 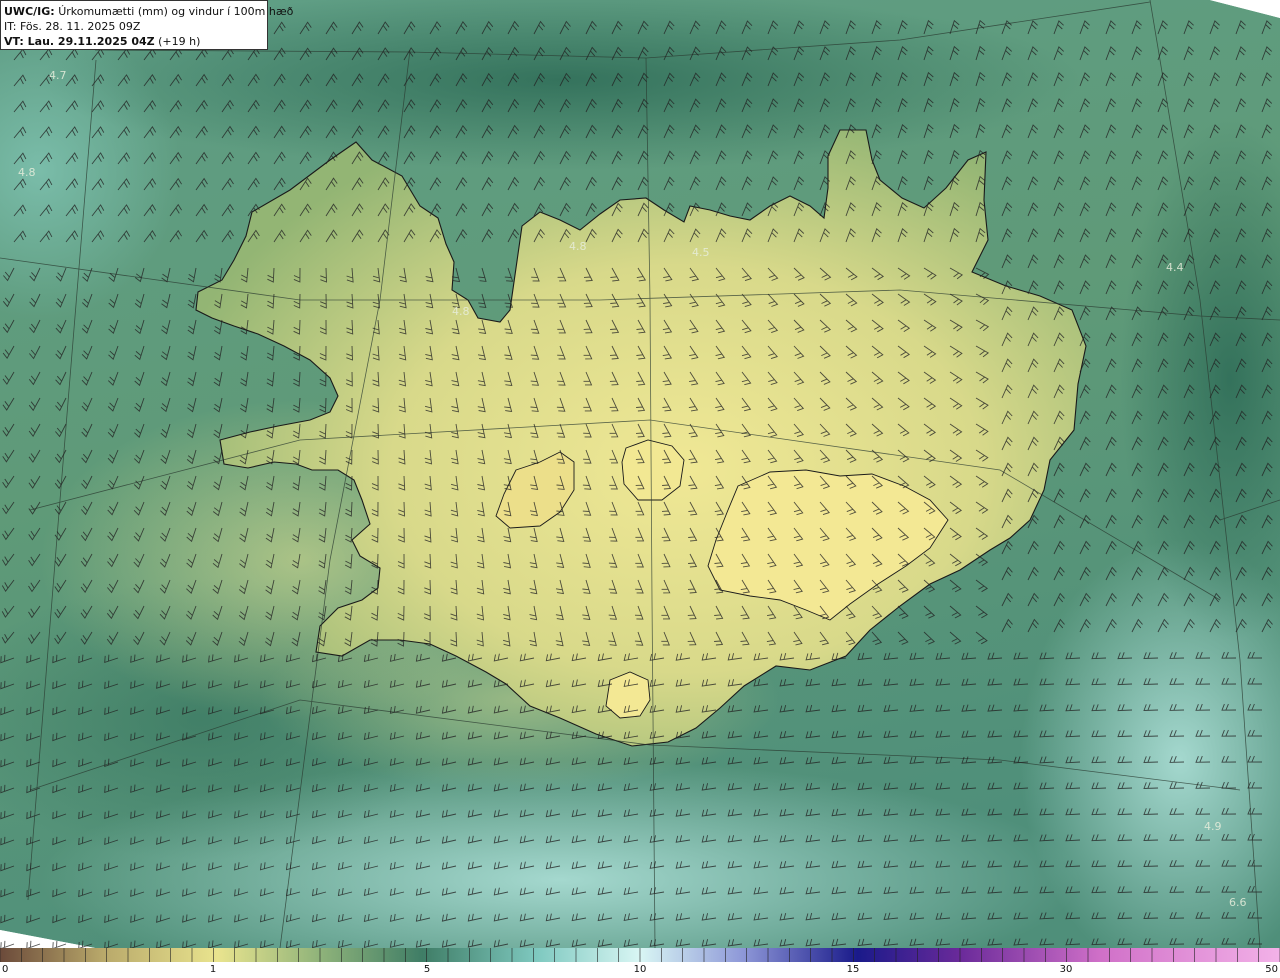 I want to click on valid-time-line: VT: Lau. 29.11.2025 04Z (+19 h), so click(x=134, y=41).